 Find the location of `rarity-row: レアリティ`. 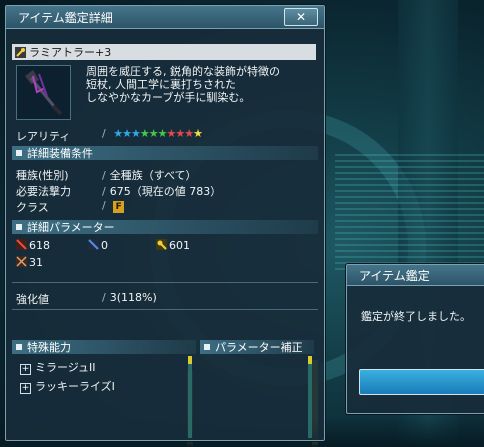

rarity-row: レアリティ is located at coordinates (43, 136).